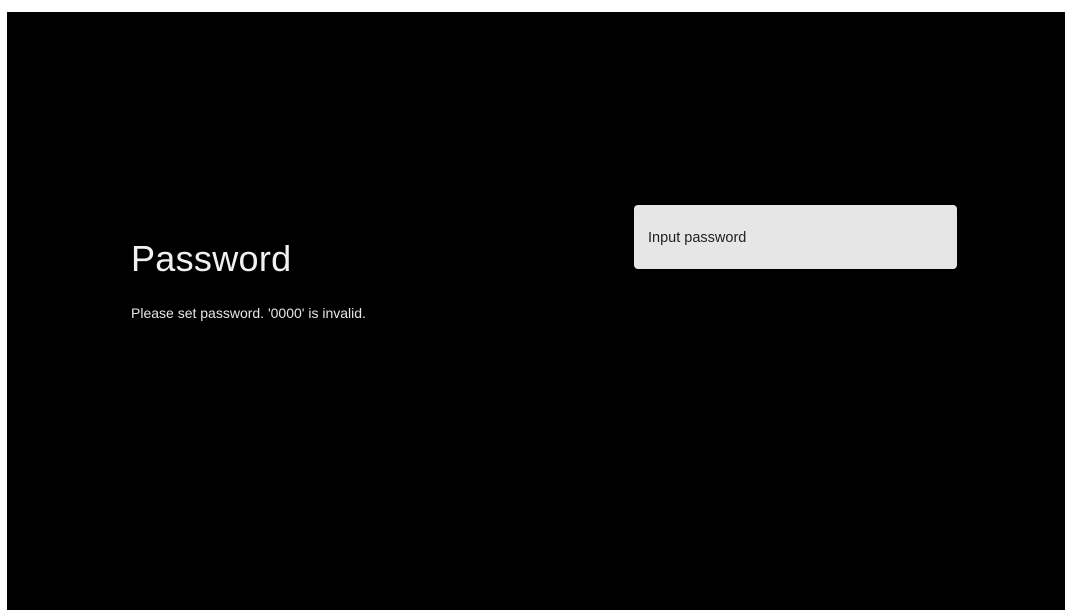 The width and height of the screenshot is (1072, 610). What do you see at coordinates (248, 313) in the screenshot?
I see `page-description: Please set password. '0000' is invalid.` at bounding box center [248, 313].